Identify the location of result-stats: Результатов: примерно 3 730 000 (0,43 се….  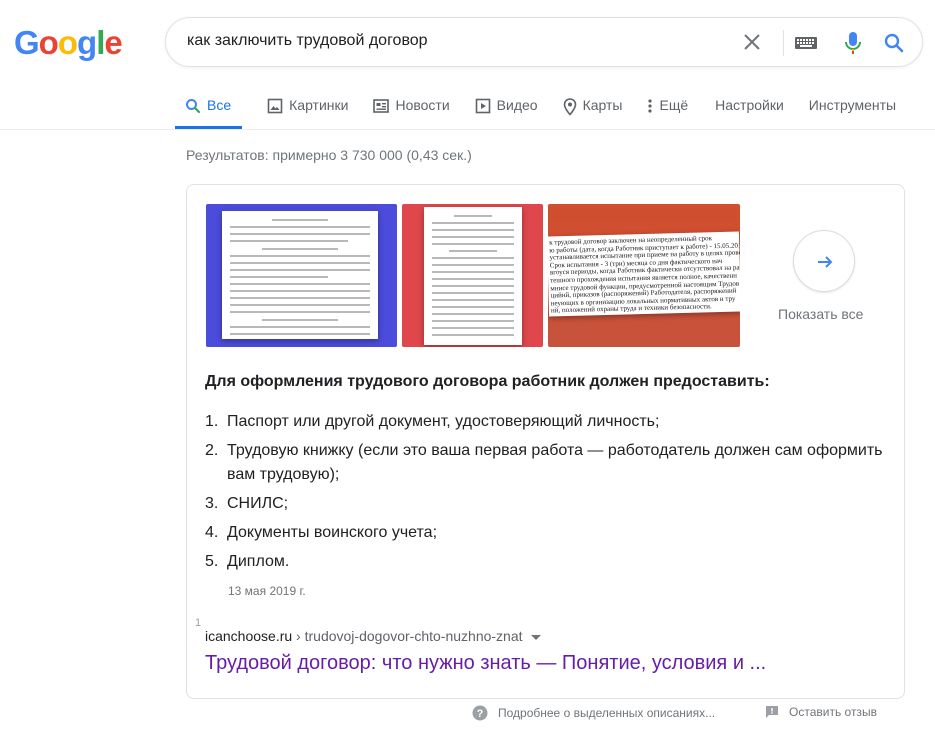
(329, 155).